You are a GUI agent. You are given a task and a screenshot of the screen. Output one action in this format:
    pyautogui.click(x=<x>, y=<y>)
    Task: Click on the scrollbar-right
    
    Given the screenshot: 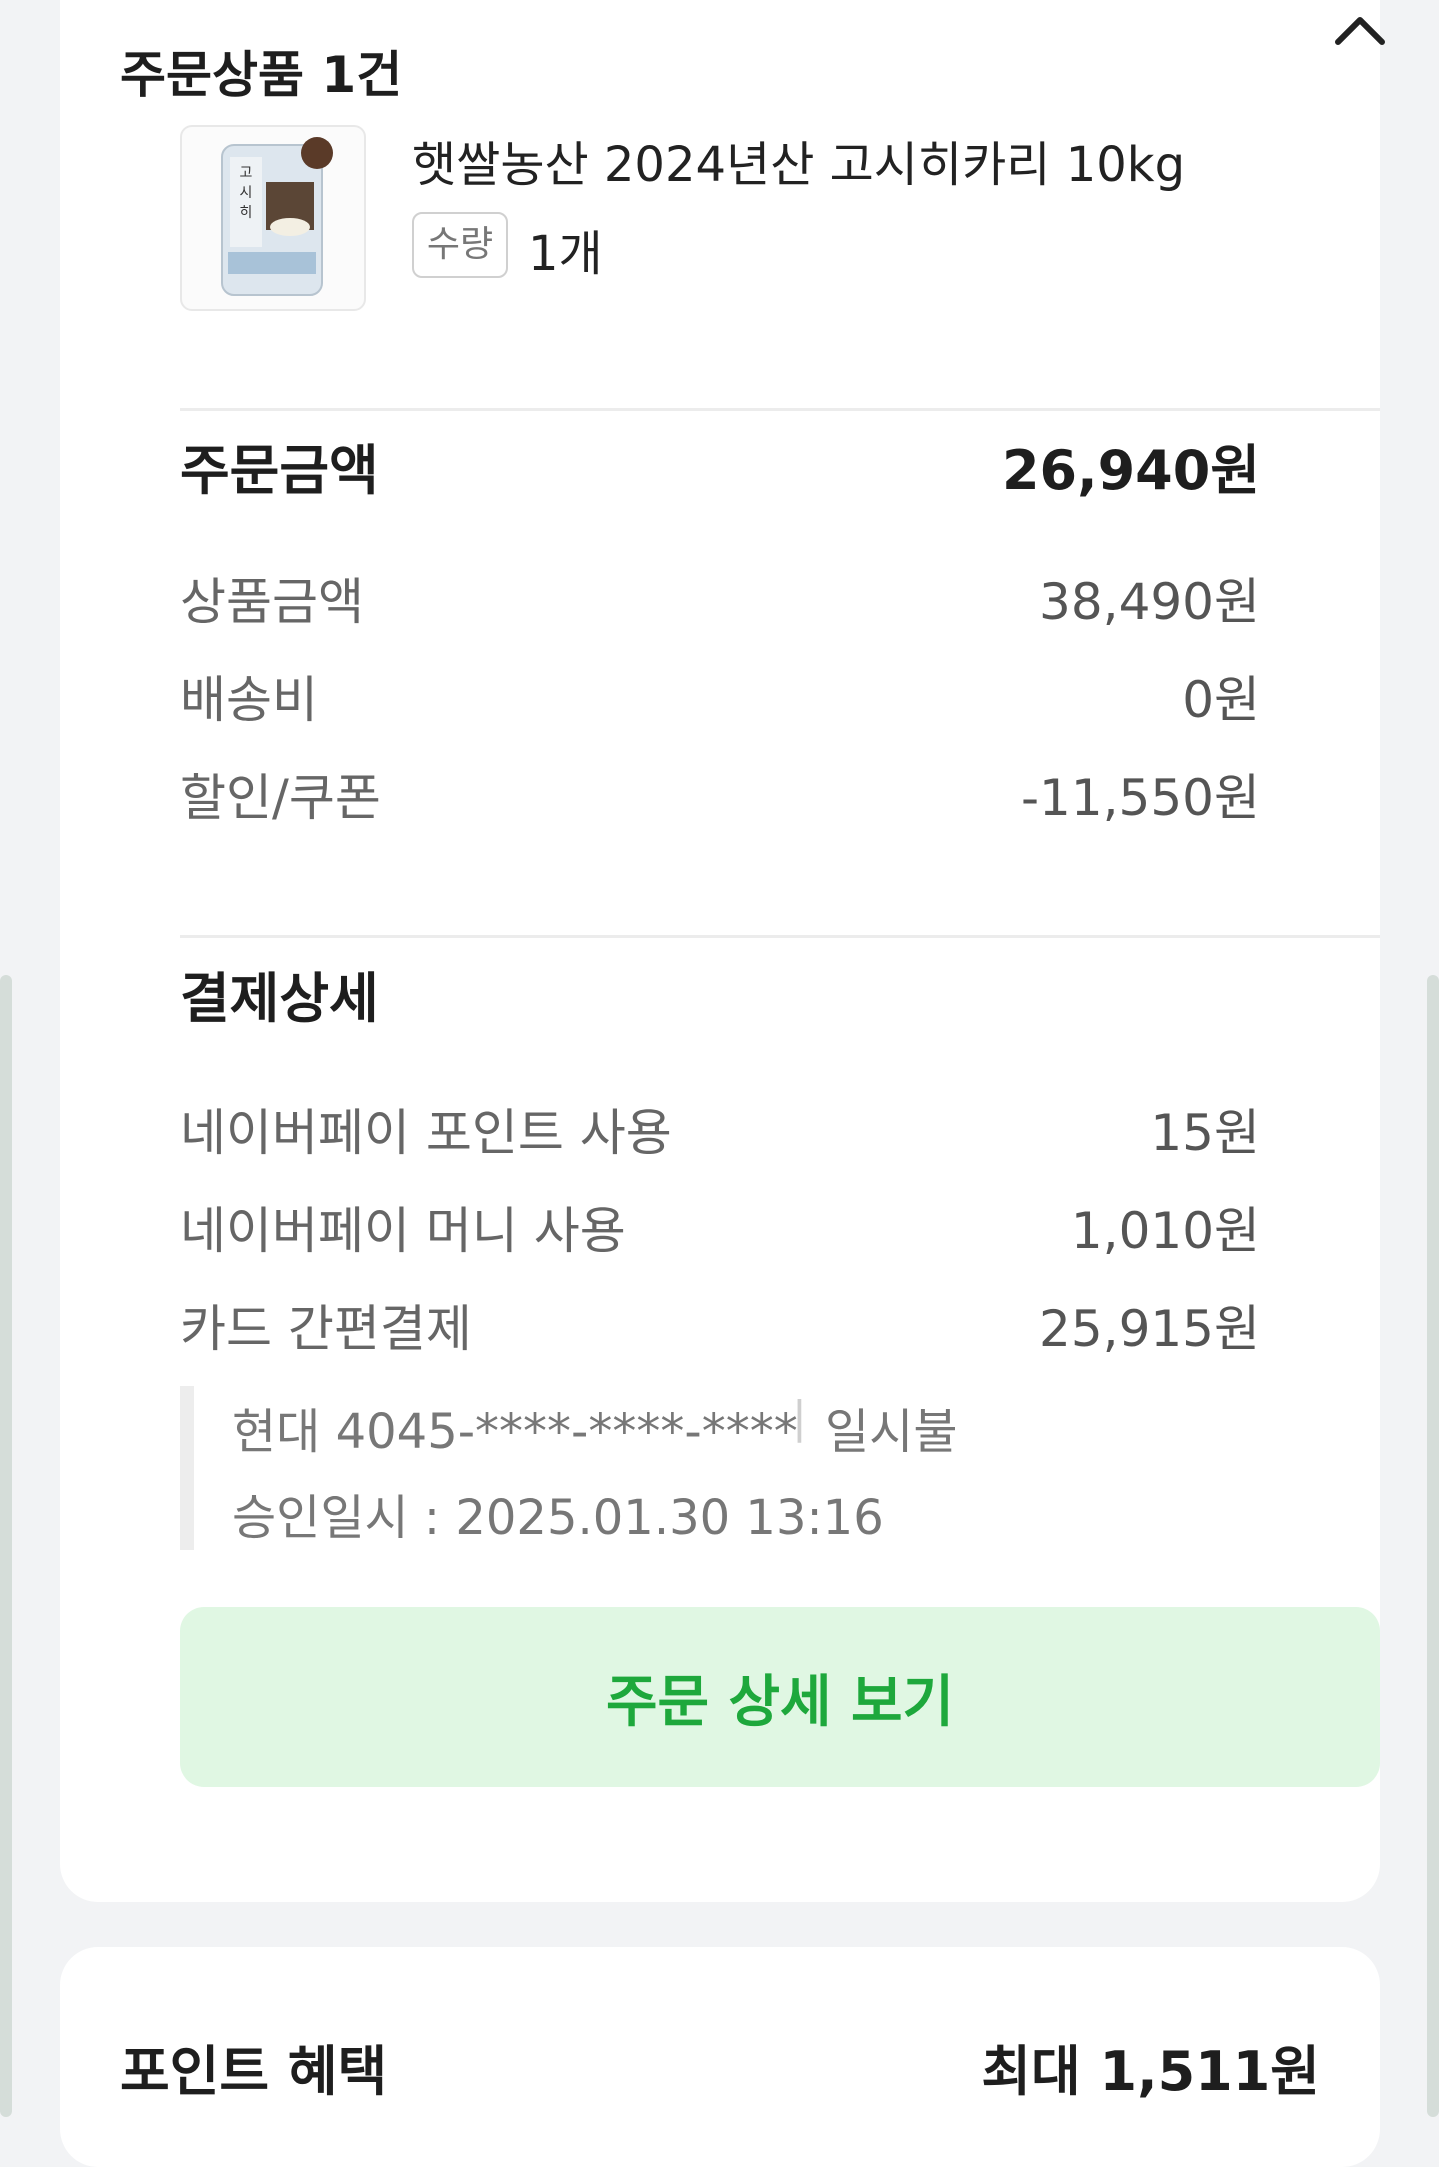 What is the action you would take?
    pyautogui.click(x=1433, y=1546)
    